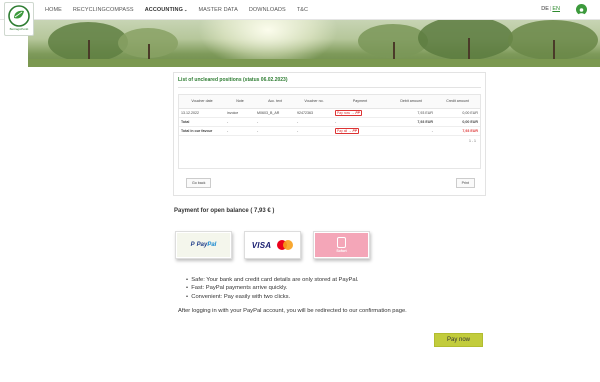  Describe the element at coordinates (465, 183) in the screenshot. I see `print-button: Print` at that location.